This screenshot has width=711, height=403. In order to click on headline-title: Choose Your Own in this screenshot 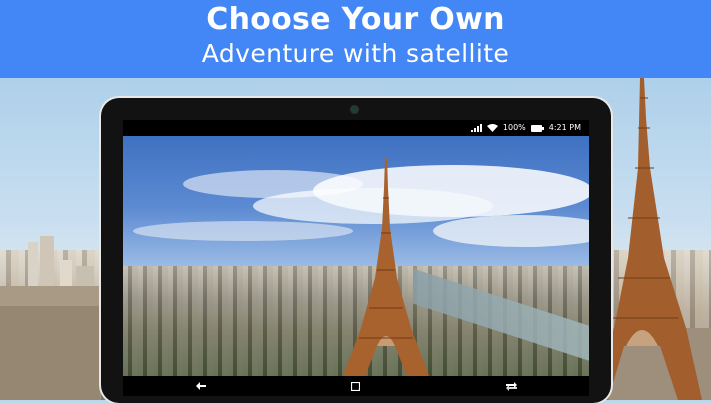, I will do `click(355, 19)`.